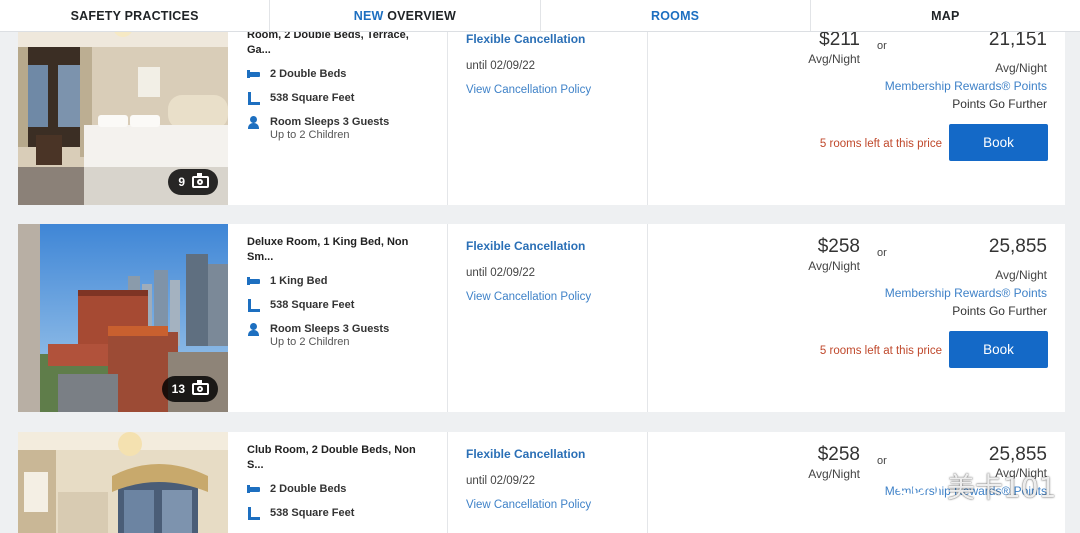 The width and height of the screenshot is (1080, 533). I want to click on top-tab-bar: SAFETY PRACTICES NEW OVERVIEW ROOMS MAP, so click(540, 16).